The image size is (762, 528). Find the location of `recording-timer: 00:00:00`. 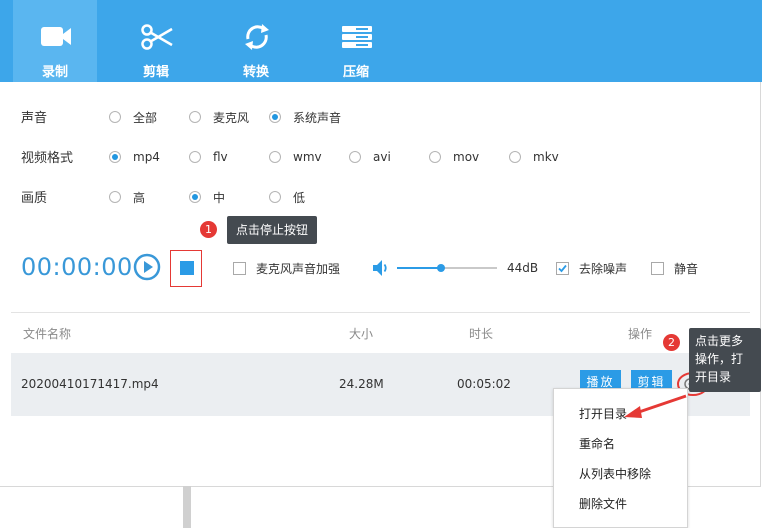

recording-timer: 00:00:00 is located at coordinates (77, 267).